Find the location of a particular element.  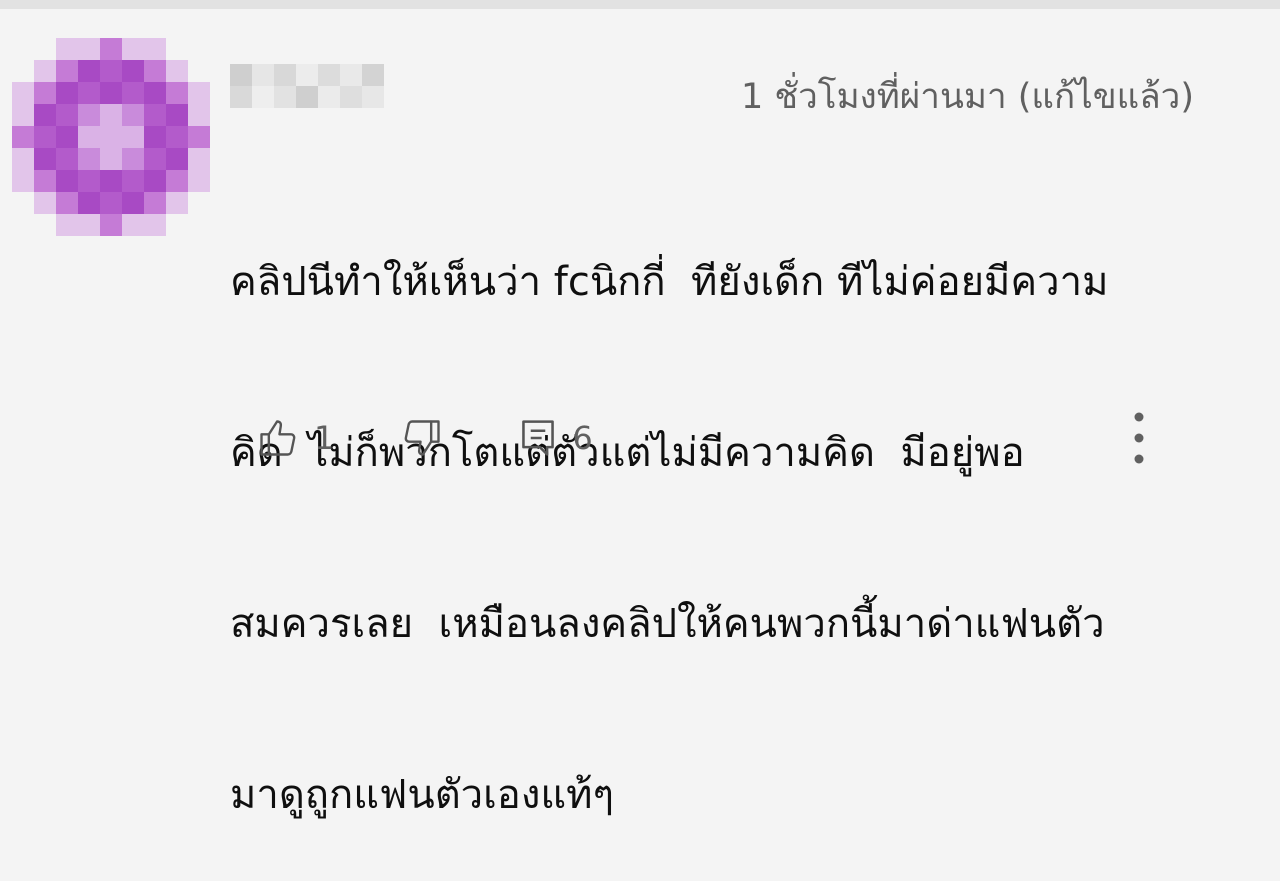

comment-timestamp: 1 ชั่วโมงที่ผ่านมา (แก้ไขแล้ว) is located at coordinates (967, 97).